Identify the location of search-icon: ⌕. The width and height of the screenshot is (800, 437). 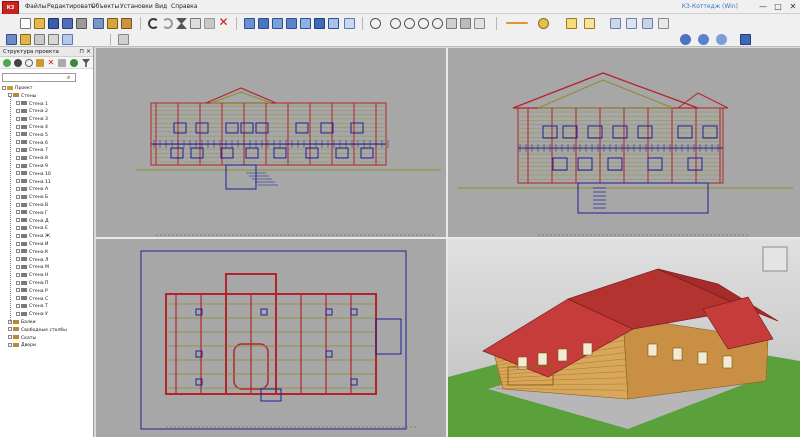
(68, 78).